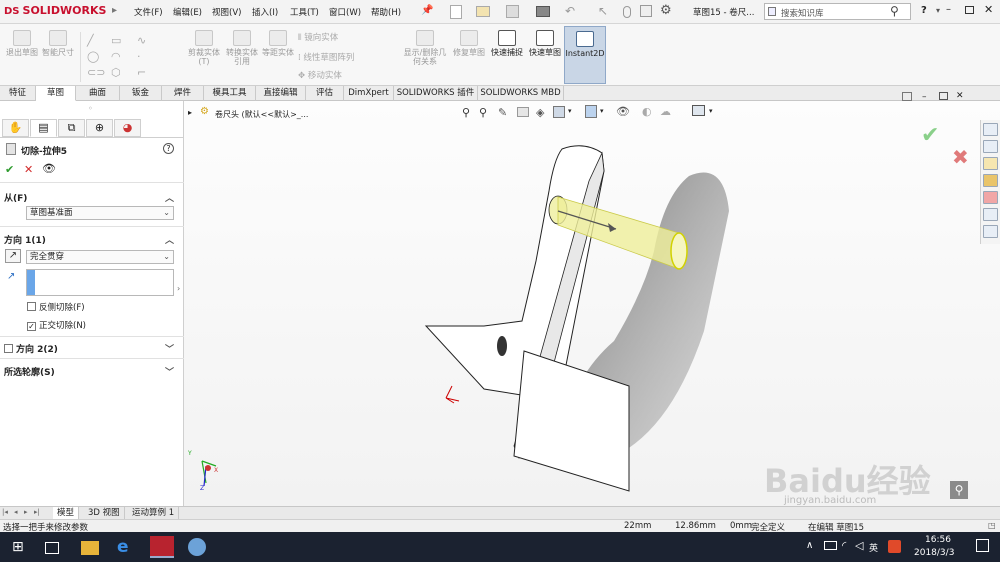 Image resolution: width=1000 pixels, height=562 pixels. What do you see at coordinates (859, 545) in the screenshot?
I see `volume-icon: ◁` at bounding box center [859, 545].